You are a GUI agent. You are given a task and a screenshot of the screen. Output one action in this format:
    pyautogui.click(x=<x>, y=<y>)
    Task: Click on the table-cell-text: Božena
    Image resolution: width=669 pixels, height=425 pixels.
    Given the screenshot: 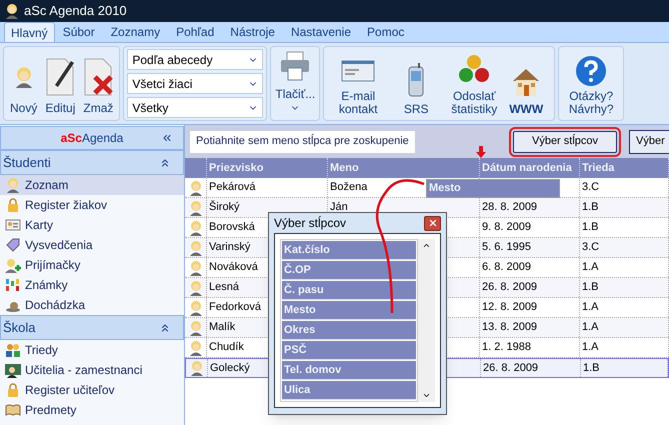 What is the action you would take?
    pyautogui.click(x=349, y=188)
    